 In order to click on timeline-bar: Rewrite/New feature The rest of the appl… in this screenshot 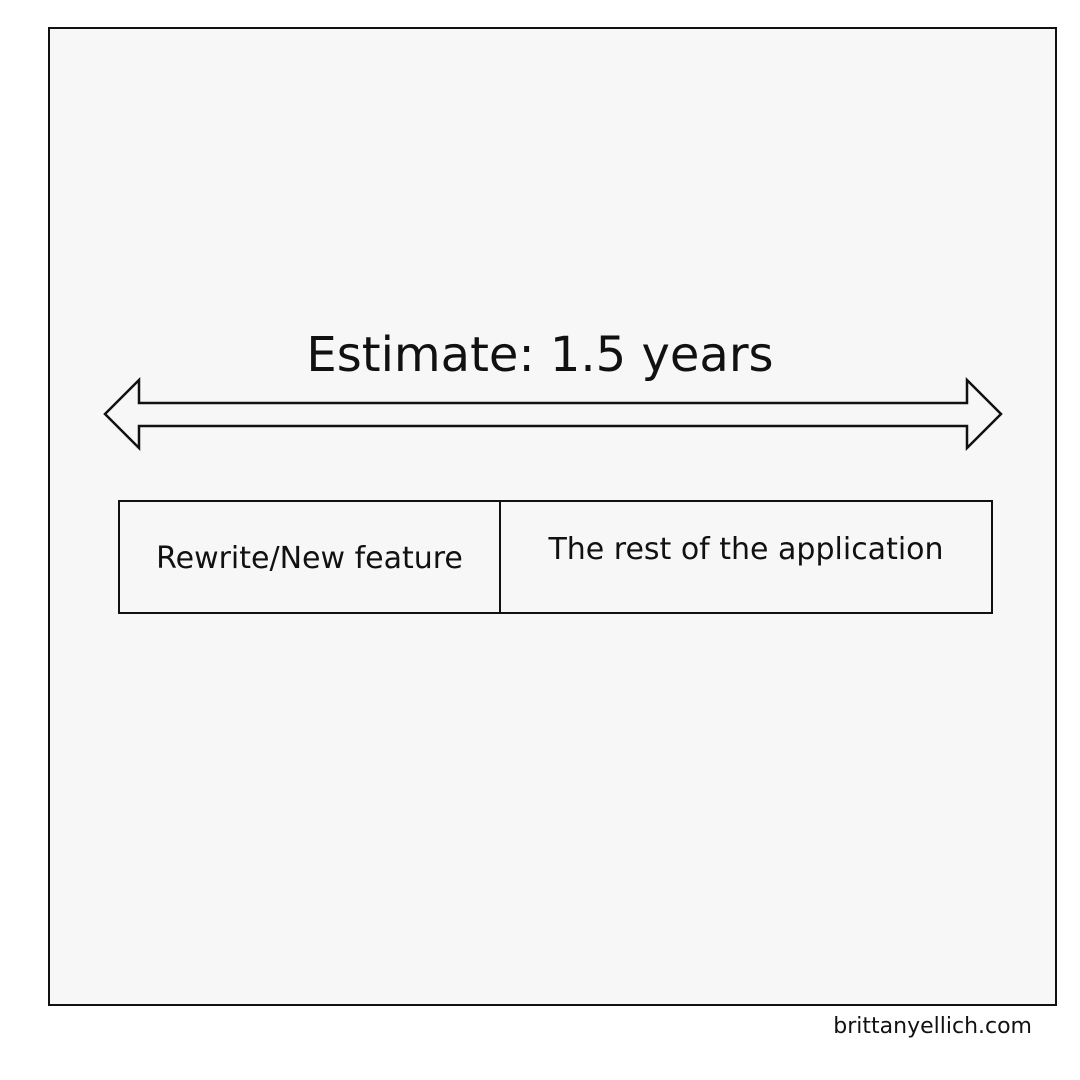, I will do `click(555, 557)`.